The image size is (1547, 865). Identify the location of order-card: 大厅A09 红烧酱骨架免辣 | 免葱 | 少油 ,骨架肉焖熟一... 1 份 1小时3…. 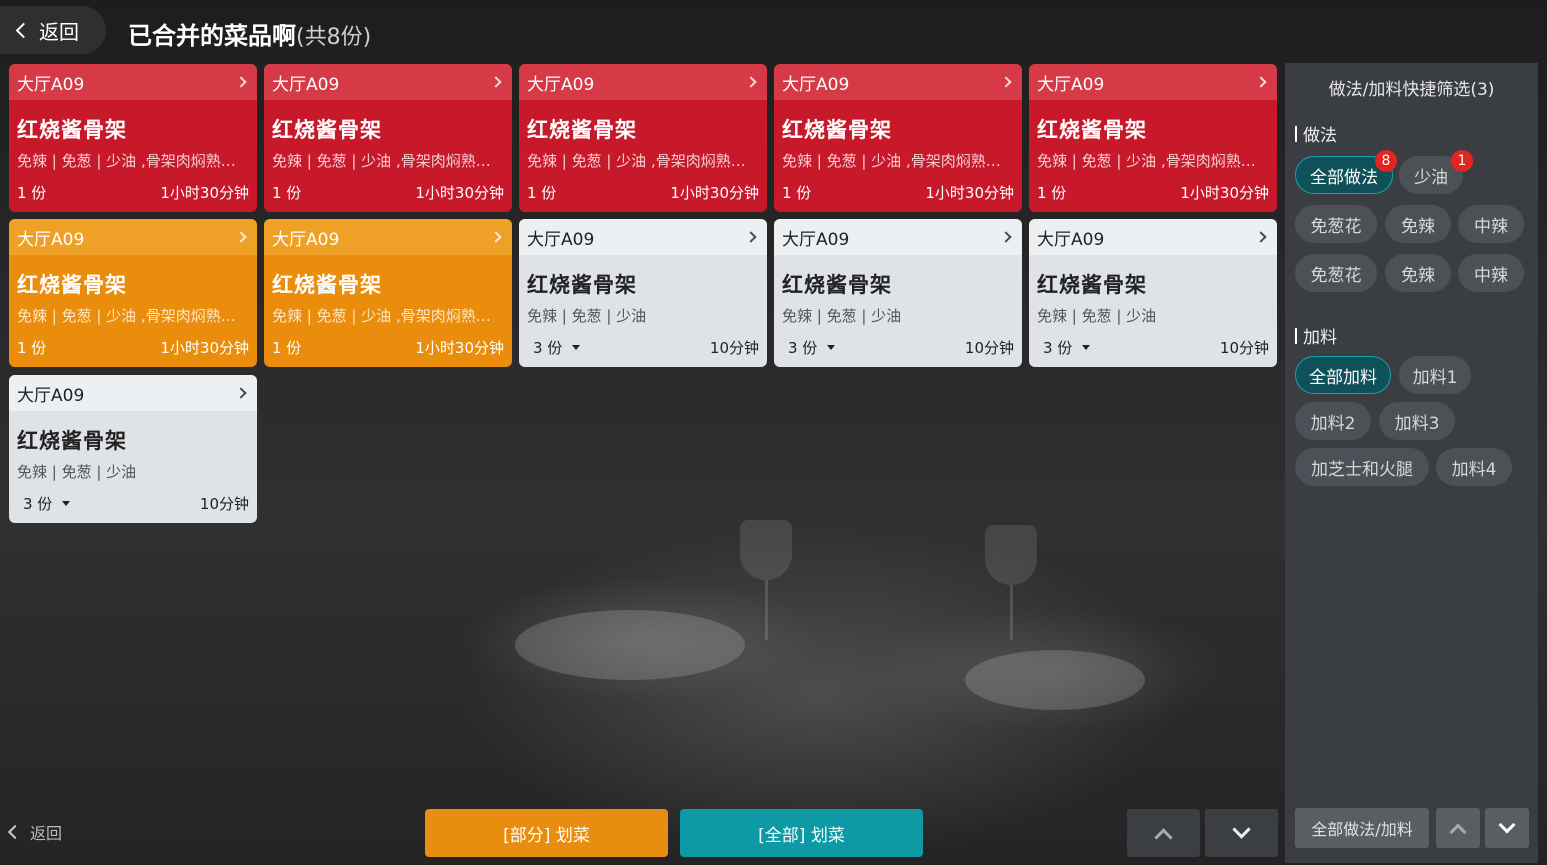
(388, 138).